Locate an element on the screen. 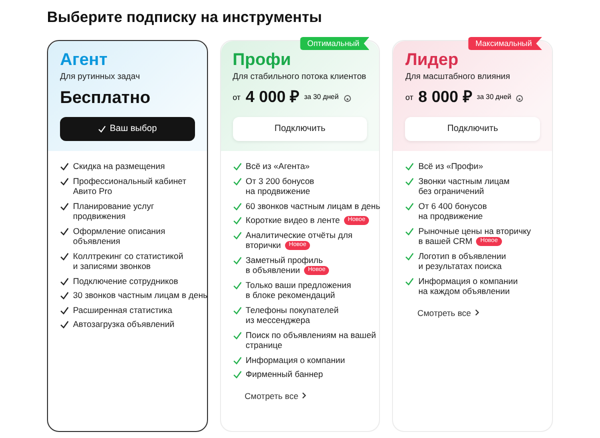 This screenshot has width=600, height=438. feature-text: Коллтрекинг со статистикой is located at coordinates (128, 255).